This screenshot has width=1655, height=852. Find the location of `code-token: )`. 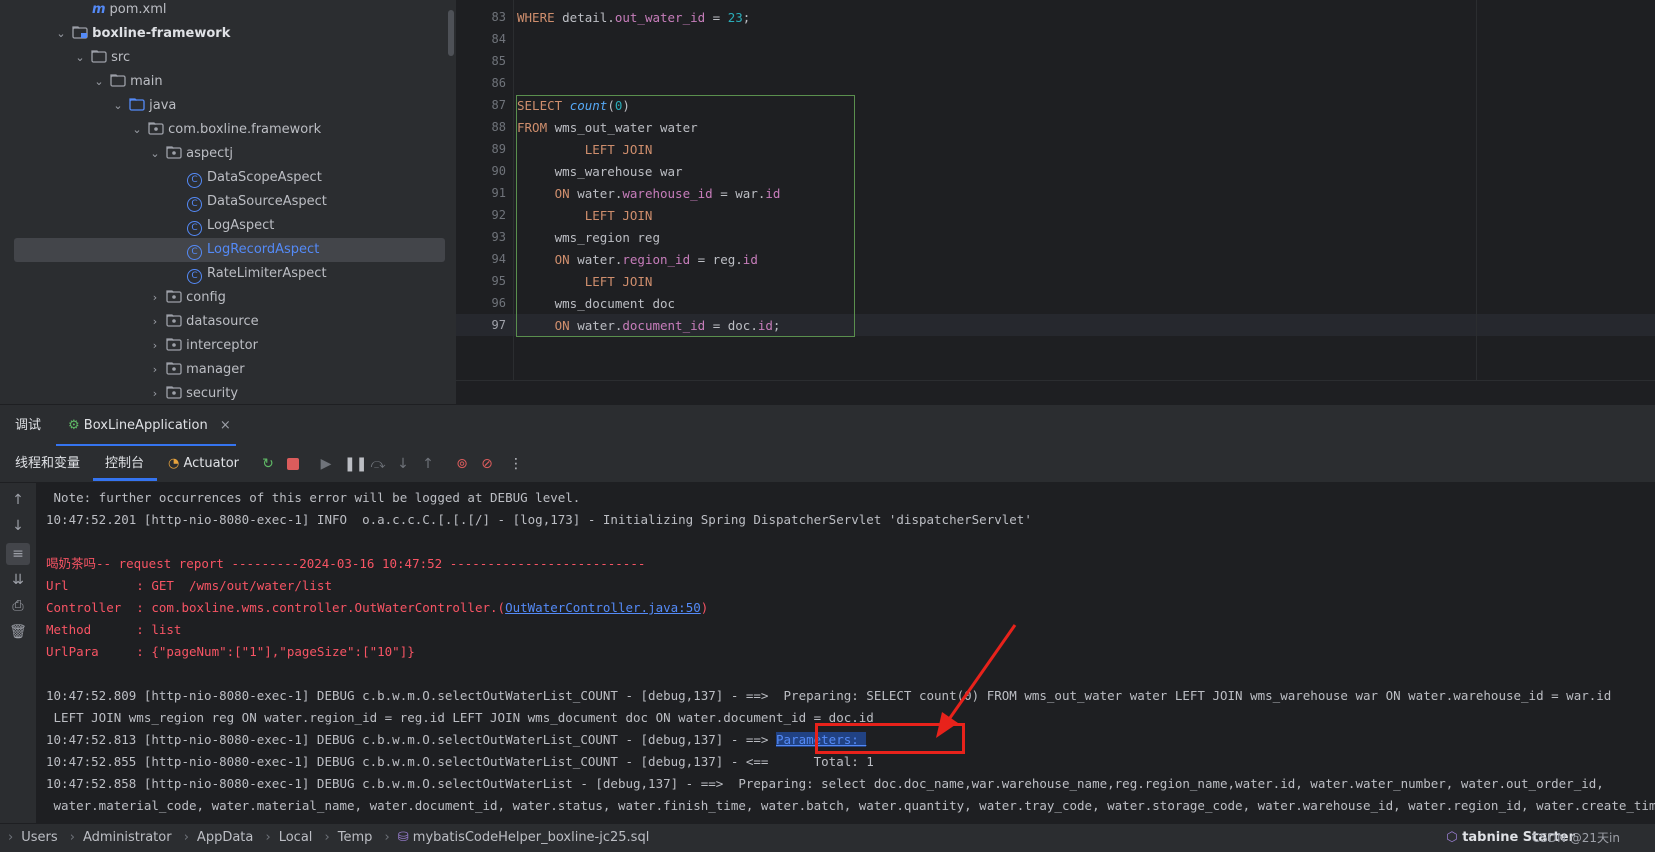

code-token: ) is located at coordinates (626, 105).